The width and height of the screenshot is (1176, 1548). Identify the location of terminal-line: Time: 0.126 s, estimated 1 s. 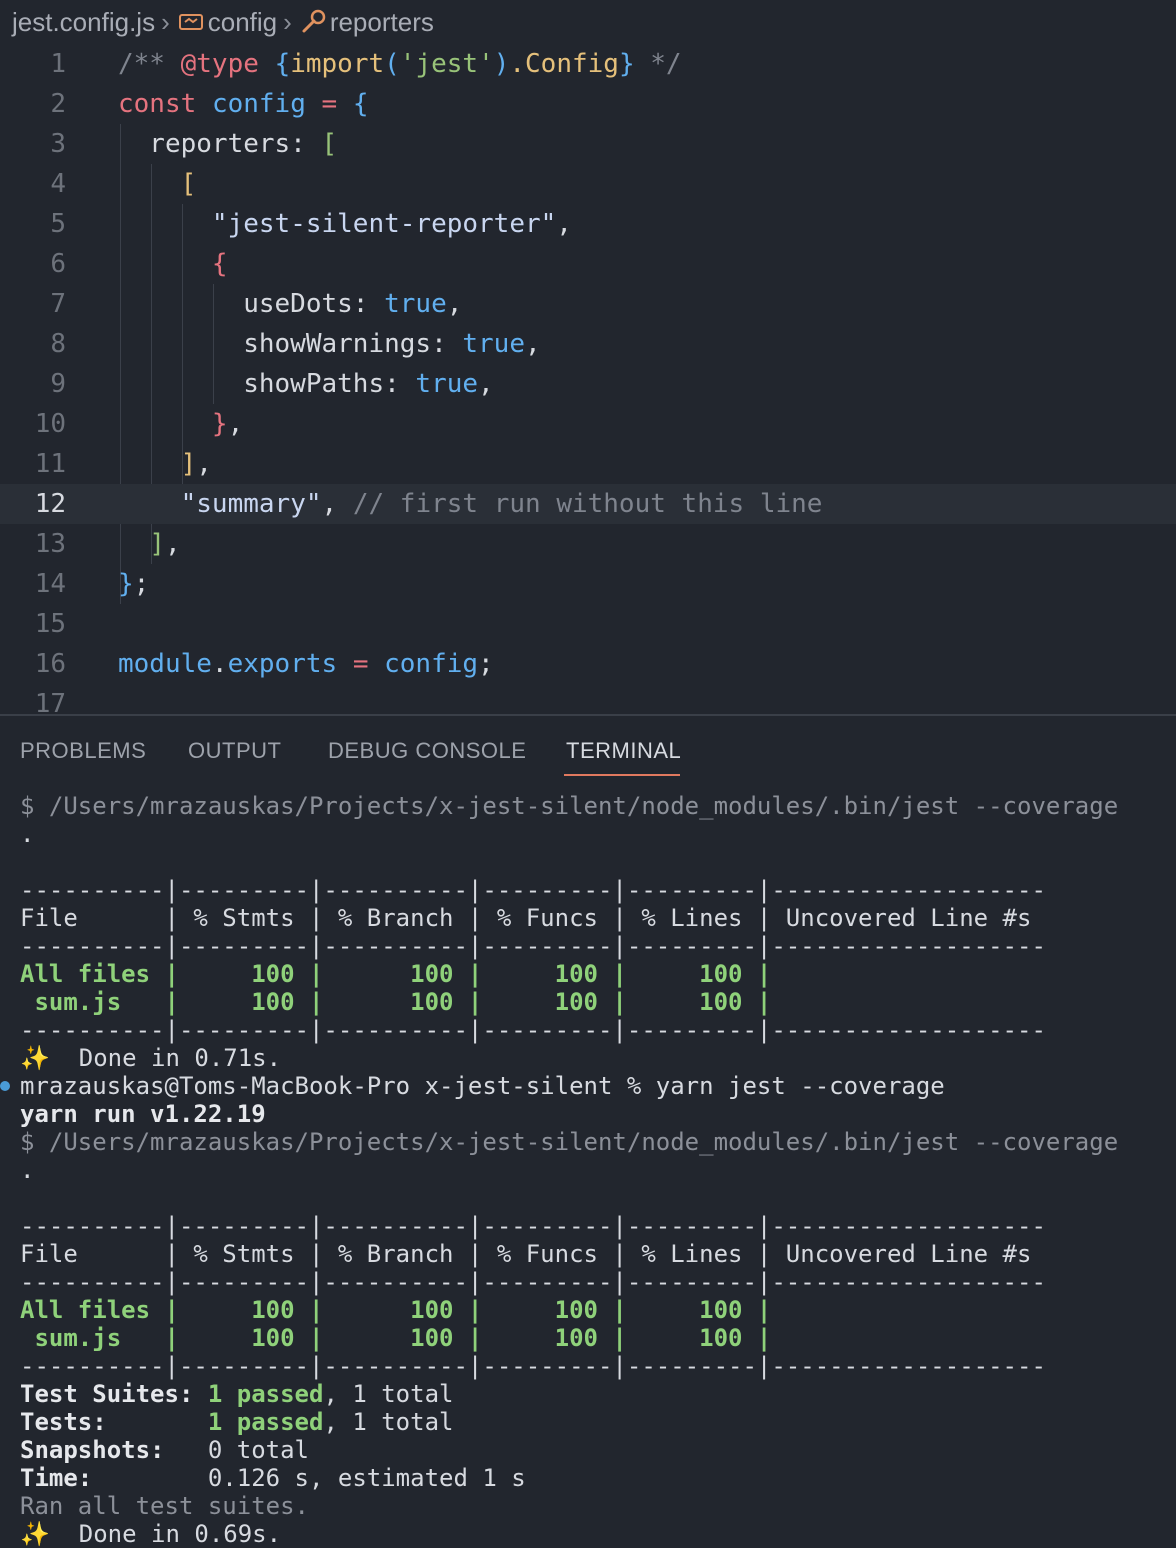
(273, 1478).